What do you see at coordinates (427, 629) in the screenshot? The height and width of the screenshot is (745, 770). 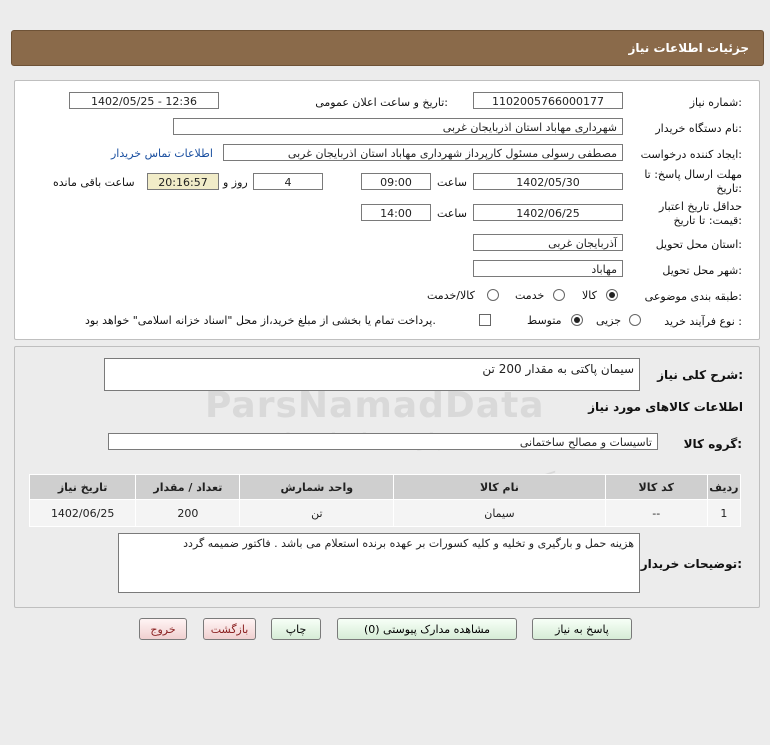 I see `attachments-button: مشاهده مدارک پیوستی (0)` at bounding box center [427, 629].